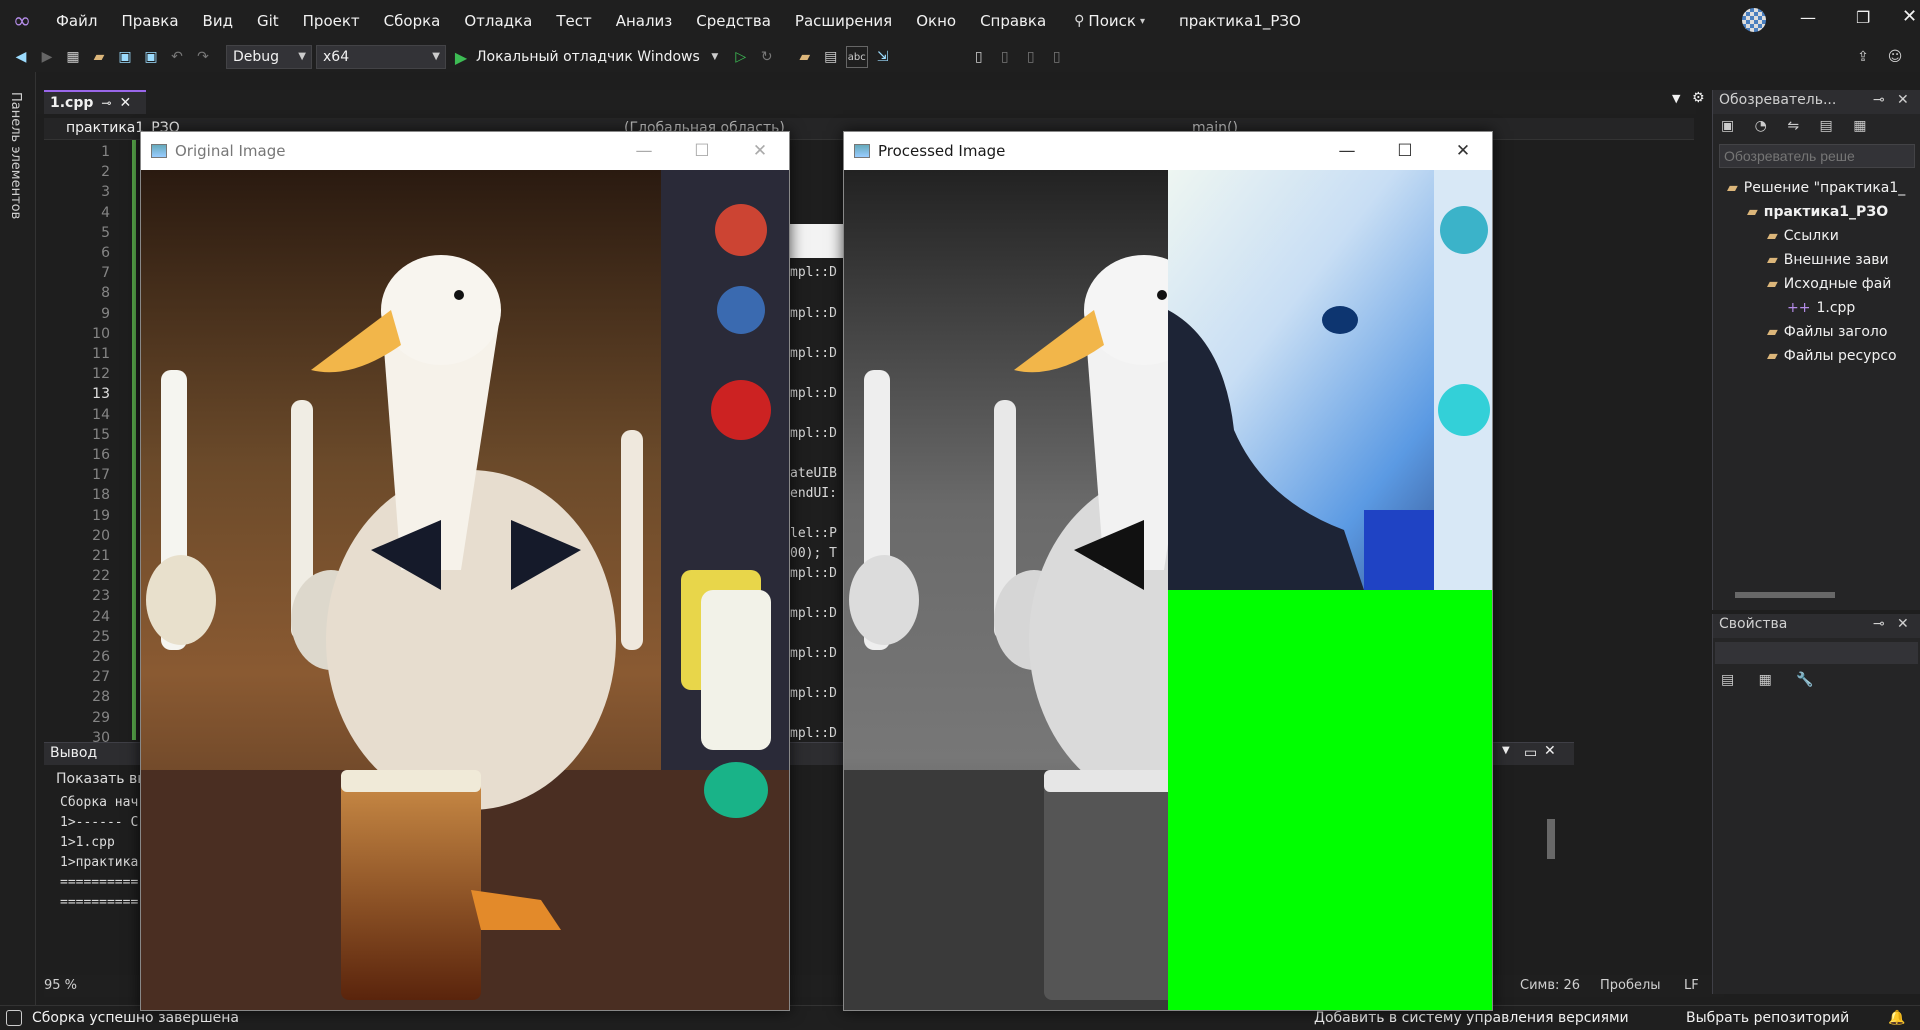 Image resolution: width=1920 pixels, height=1030 pixels. What do you see at coordinates (99, 57) in the screenshot?
I see `open-folder-icon: ▰` at bounding box center [99, 57].